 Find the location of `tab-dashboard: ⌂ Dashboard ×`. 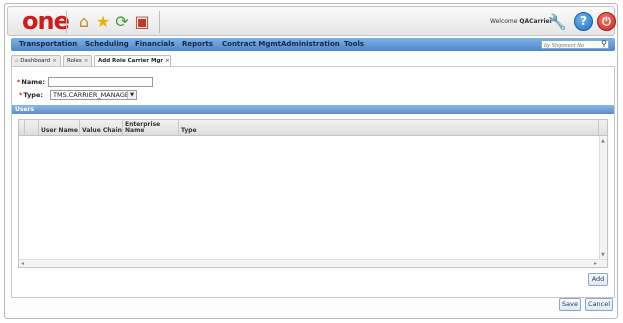

tab-dashboard: ⌂ Dashboard × is located at coordinates (36, 60).